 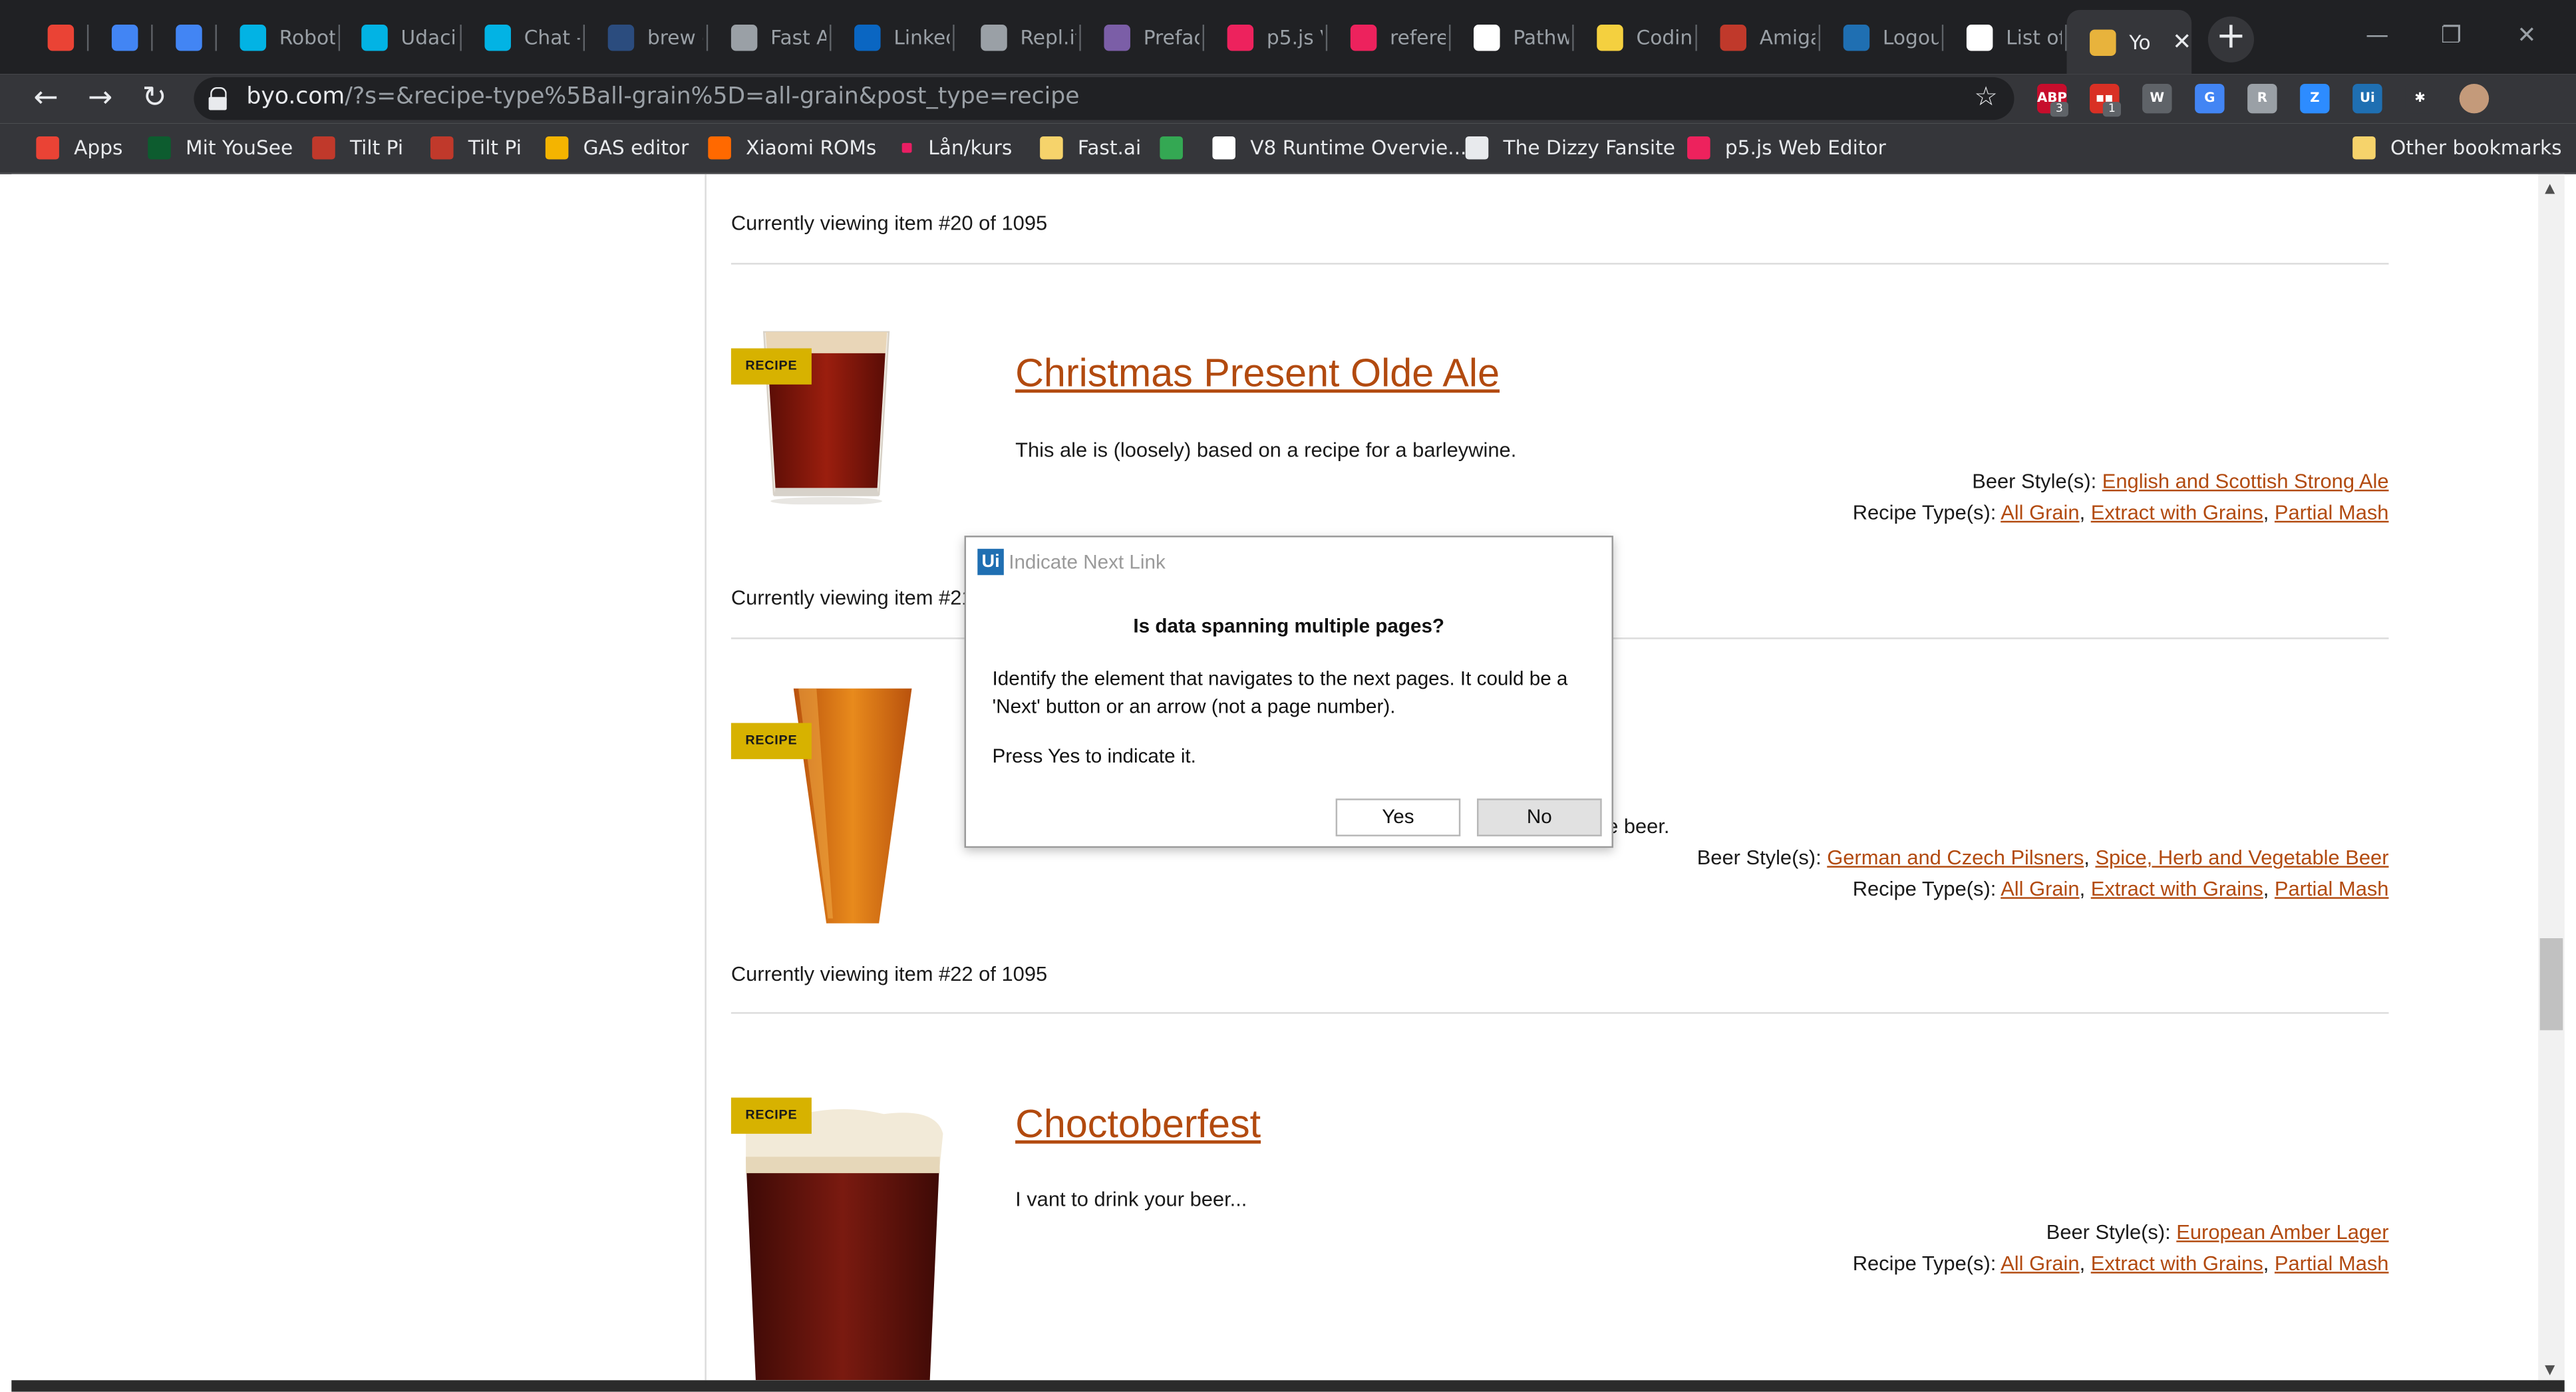 I want to click on browser-tab: List of, so click(x=2005, y=38).